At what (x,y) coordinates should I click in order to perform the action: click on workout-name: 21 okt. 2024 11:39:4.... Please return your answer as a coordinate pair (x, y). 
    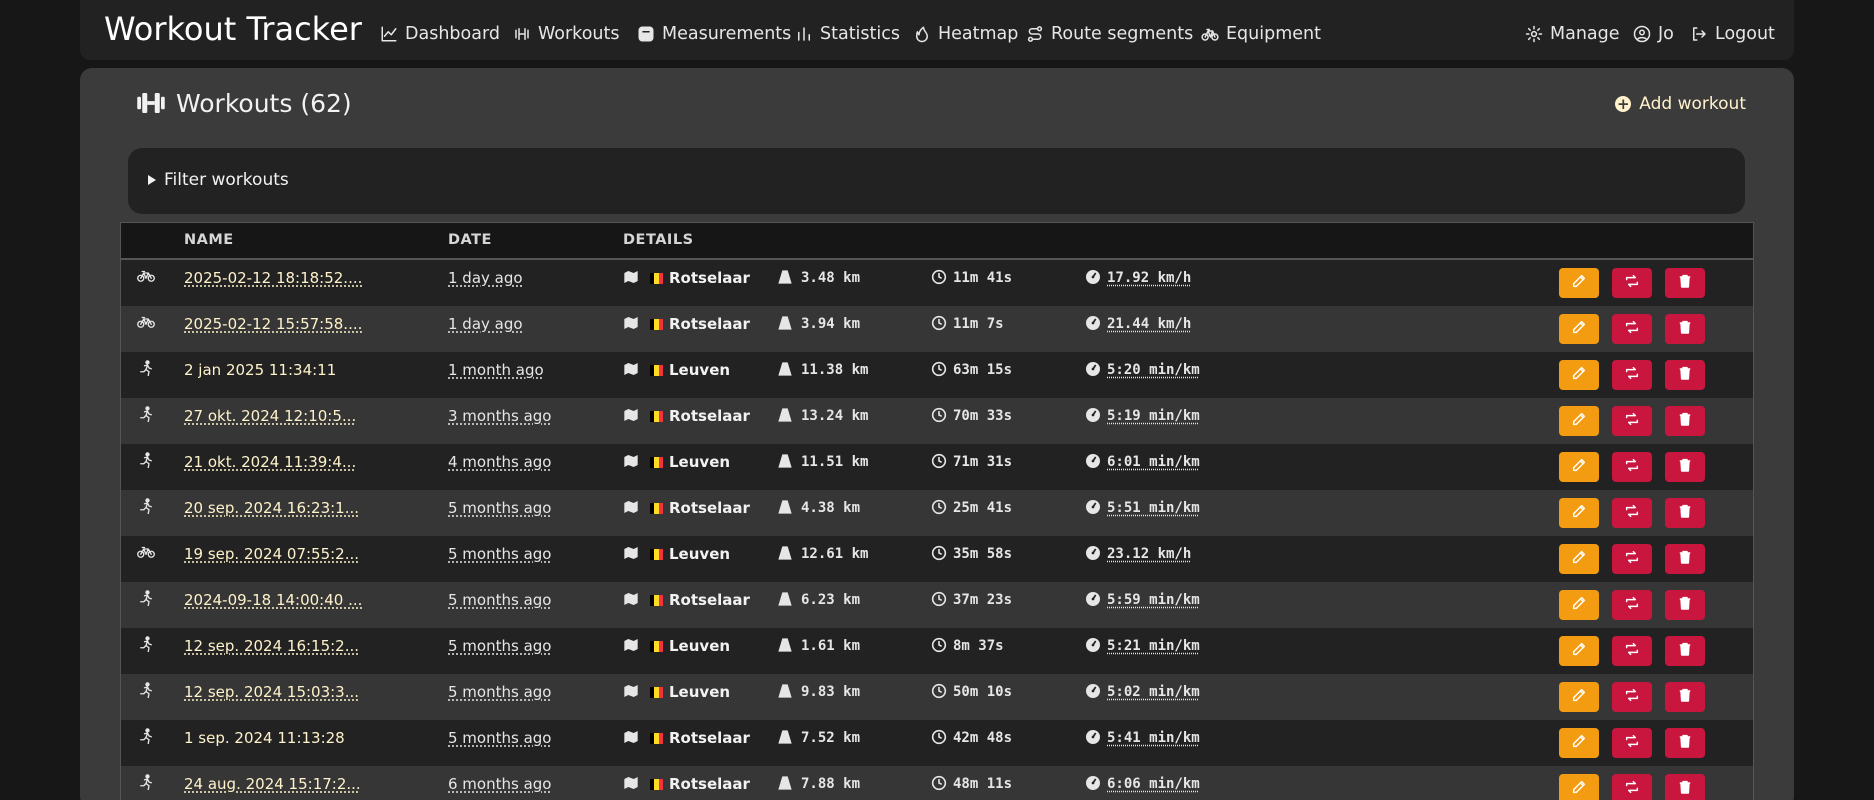
    Looking at the image, I should click on (270, 462).